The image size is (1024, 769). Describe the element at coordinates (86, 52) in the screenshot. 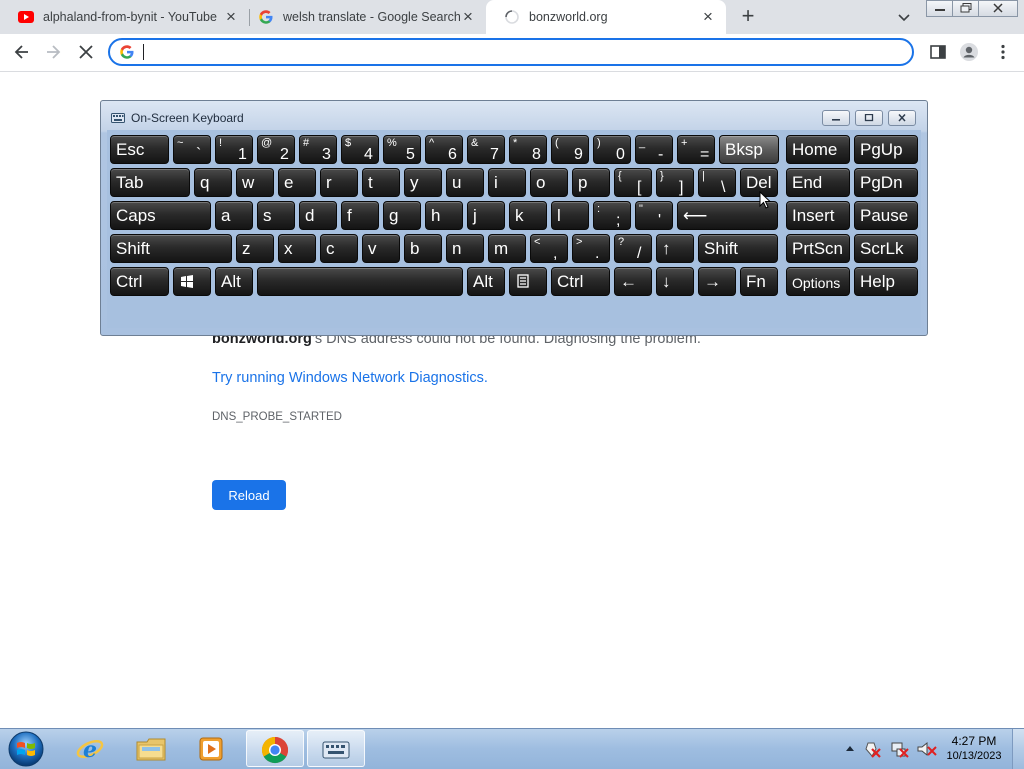

I see `stop-loading-icon` at that location.